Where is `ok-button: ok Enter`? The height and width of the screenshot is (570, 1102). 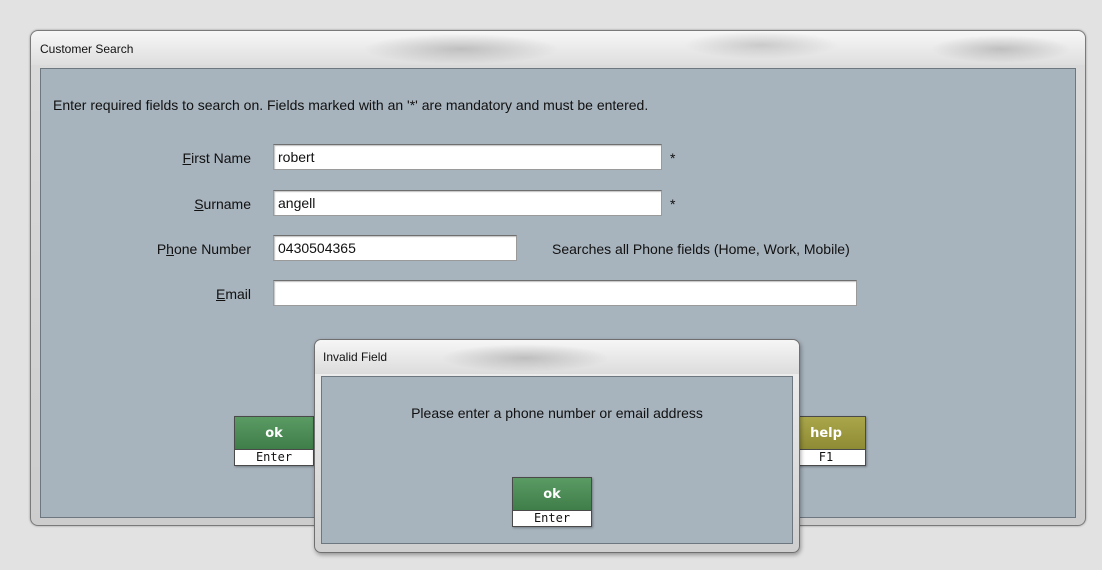 ok-button: ok Enter is located at coordinates (274, 441).